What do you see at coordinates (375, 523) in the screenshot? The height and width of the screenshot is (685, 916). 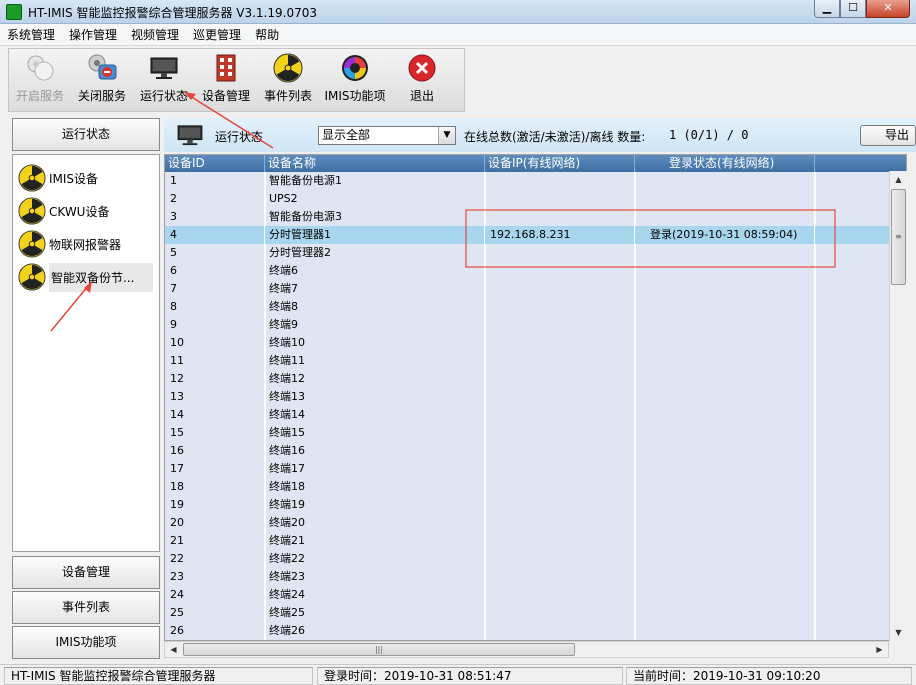 I see `cell-device-name: 终端20` at bounding box center [375, 523].